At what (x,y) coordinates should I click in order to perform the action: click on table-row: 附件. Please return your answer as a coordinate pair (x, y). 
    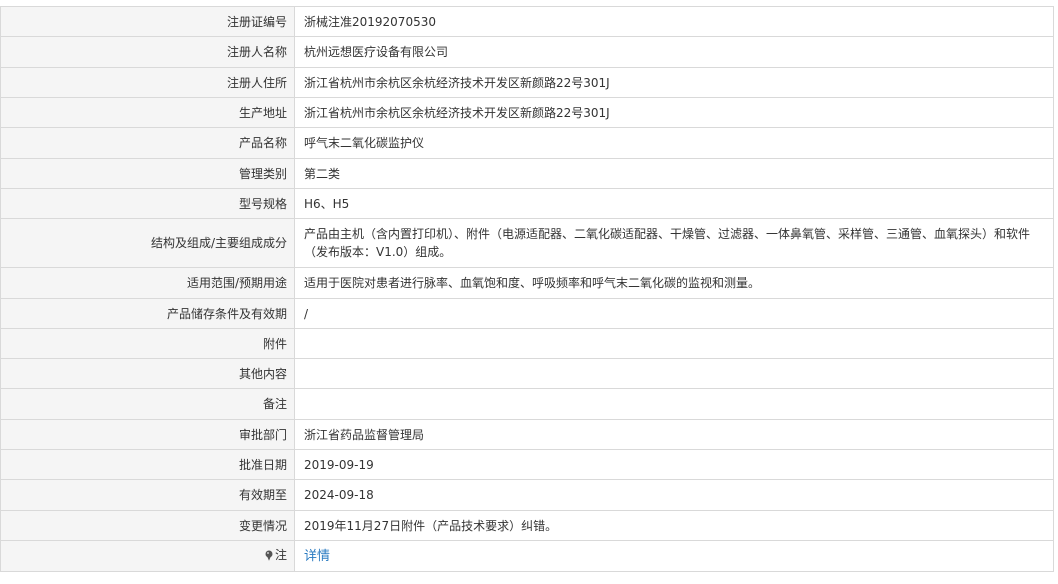
    Looking at the image, I should click on (527, 343).